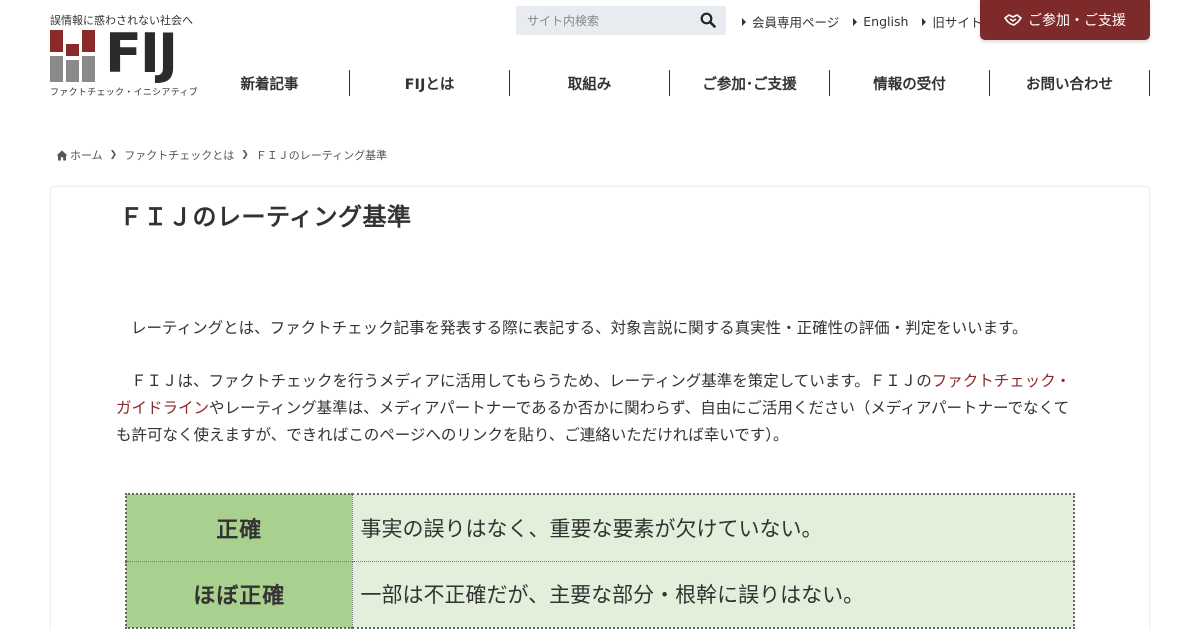  Describe the element at coordinates (1070, 83) in the screenshot. I see `nav-item-contact: お問い合わせ` at that location.